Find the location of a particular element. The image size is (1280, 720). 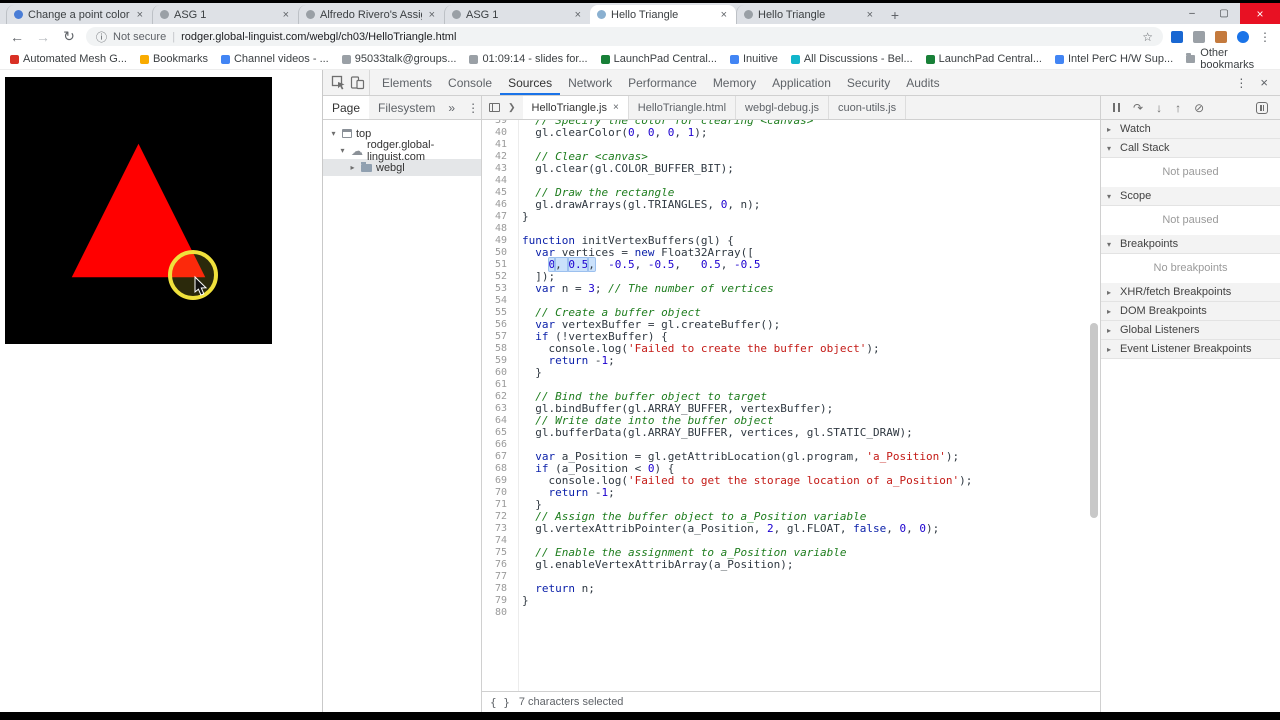

devtools-tab-sources: Sources is located at coordinates (530, 82).